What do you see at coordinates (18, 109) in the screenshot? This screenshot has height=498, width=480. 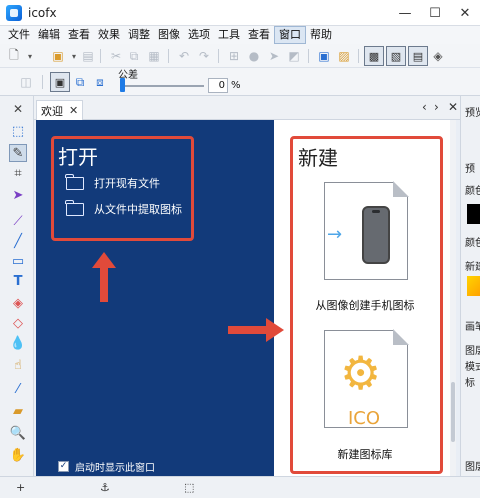 I see `close-panel-icon: ✕` at bounding box center [18, 109].